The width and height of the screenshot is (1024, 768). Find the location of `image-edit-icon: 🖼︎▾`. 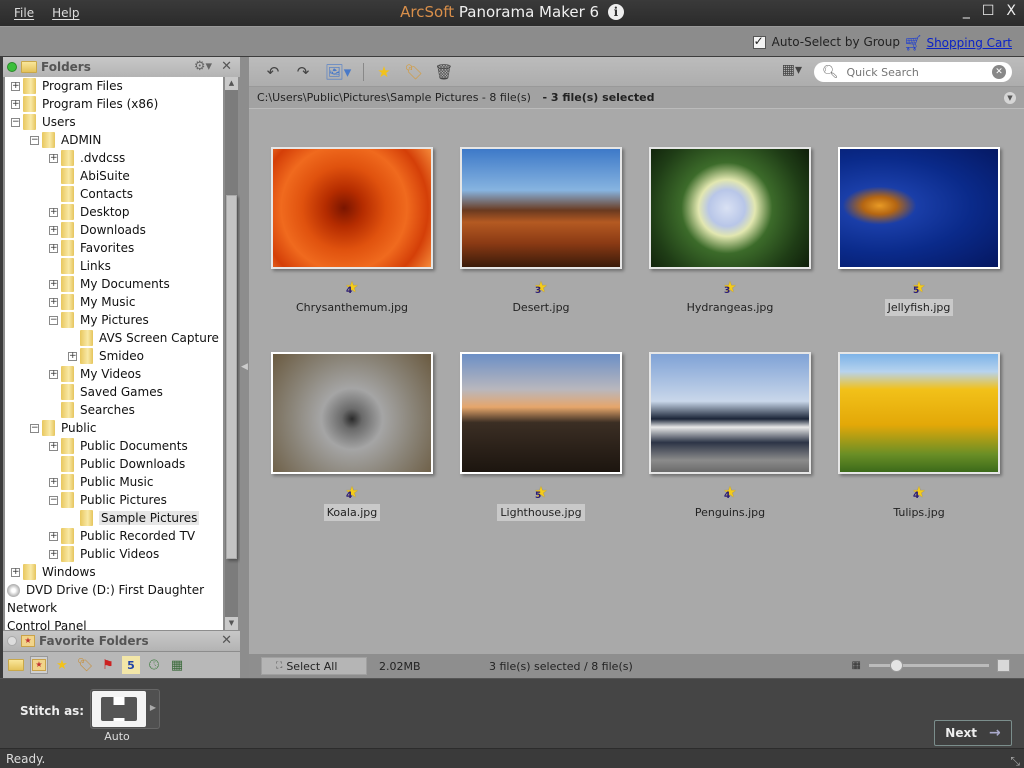

image-edit-icon: 🖼︎▾ is located at coordinates (338, 72).